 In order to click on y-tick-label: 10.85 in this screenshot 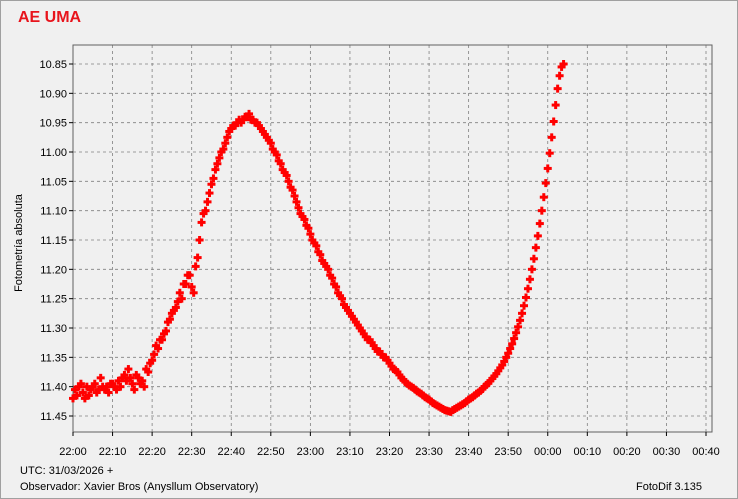, I will do `click(53, 65)`.